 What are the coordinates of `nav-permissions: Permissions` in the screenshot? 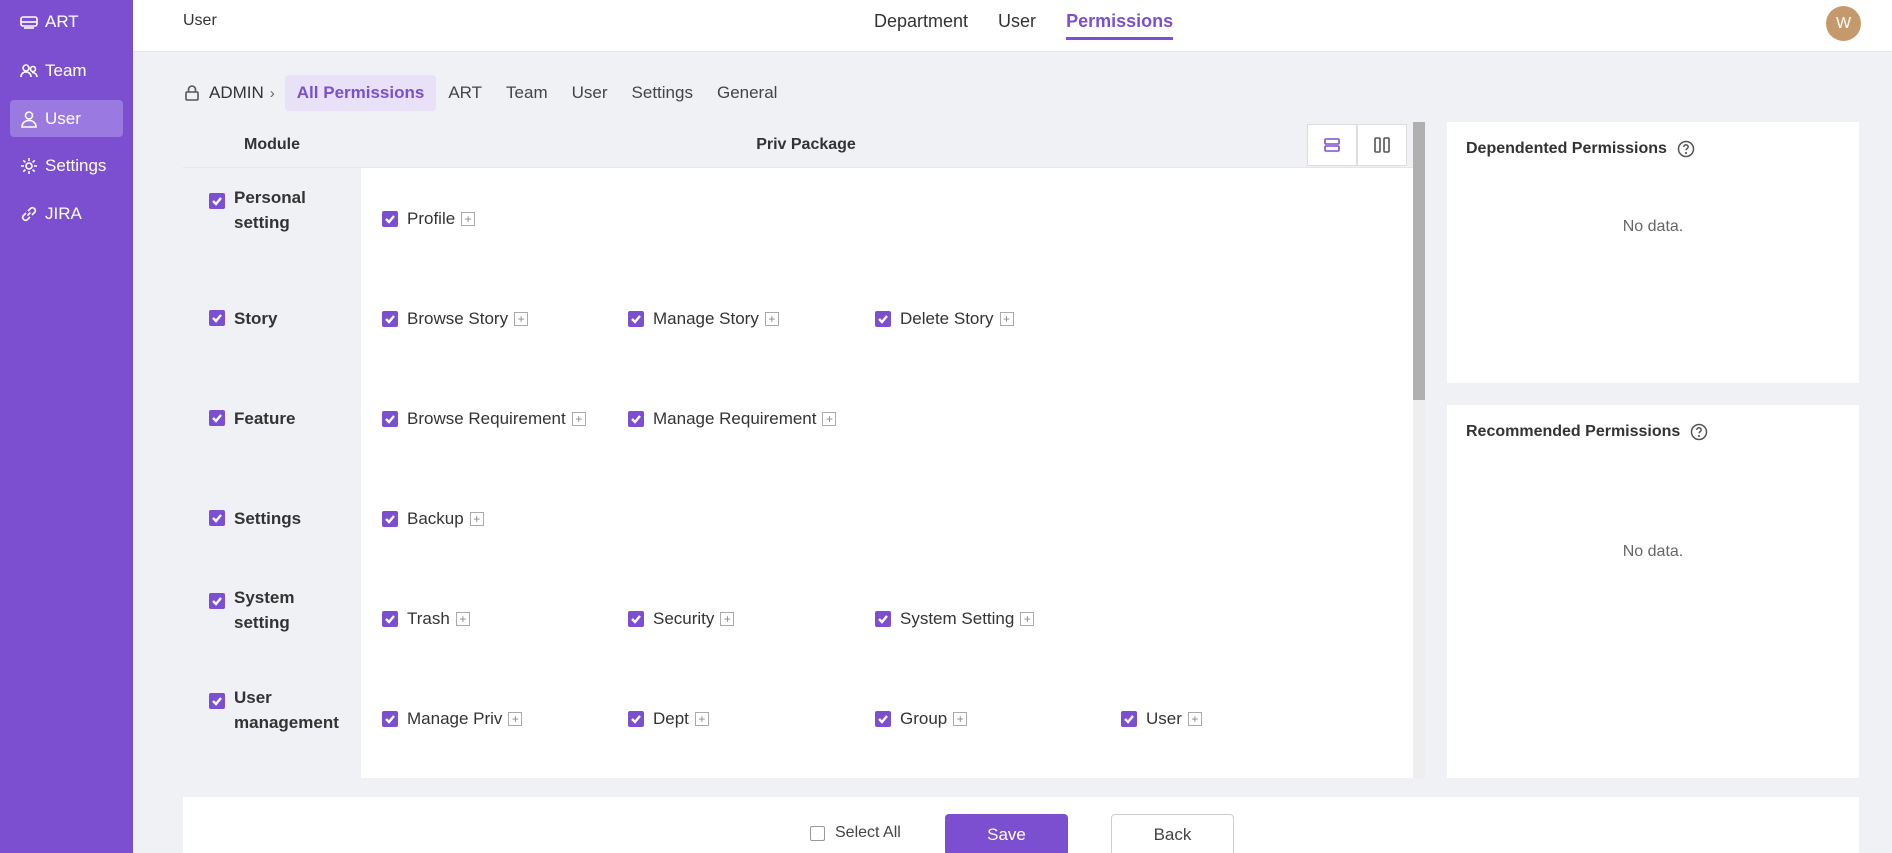 It's located at (1120, 25).